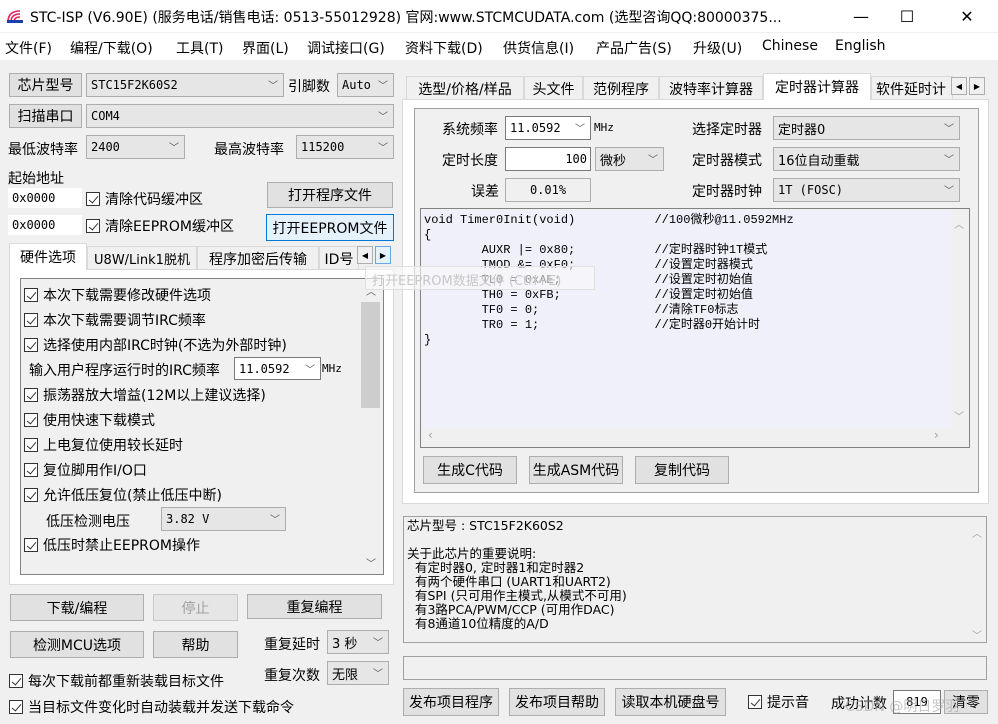 The width and height of the screenshot is (998, 724). I want to click on open-eeprom-file-button: 打开EEPROM文件, so click(330, 227).